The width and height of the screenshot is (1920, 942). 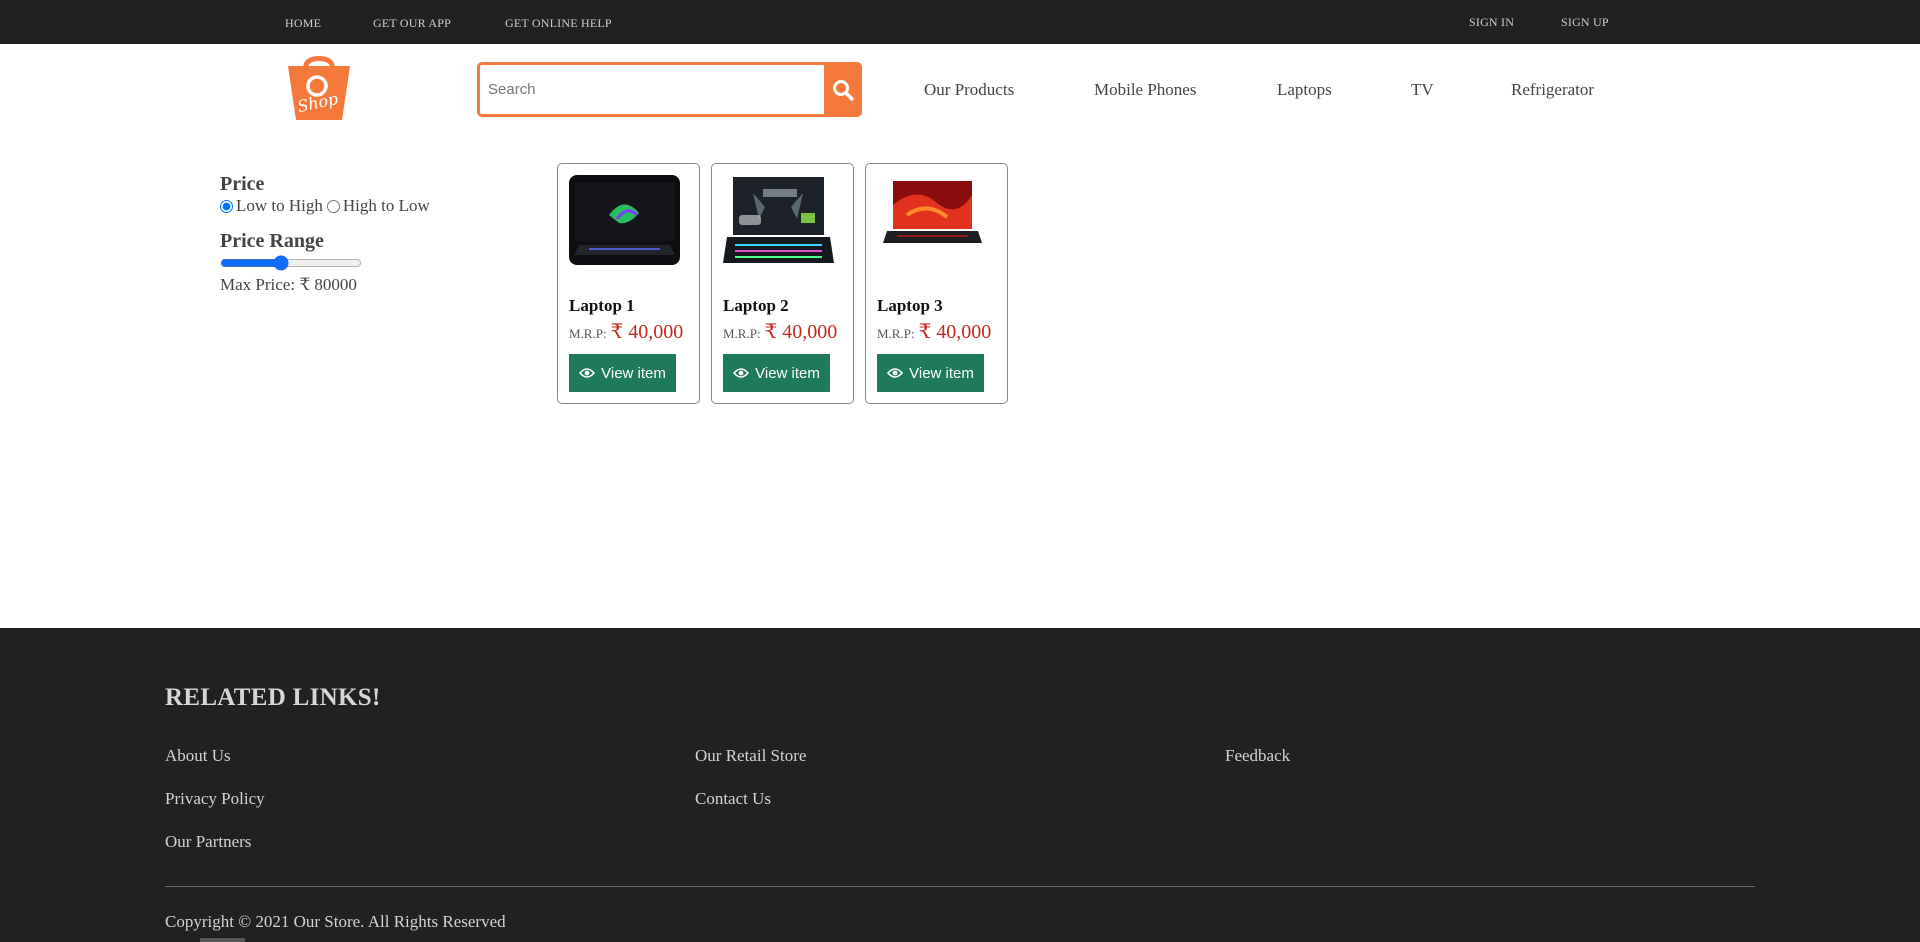 What do you see at coordinates (910, 306) in the screenshot?
I see `product-name: Laptop 3` at bounding box center [910, 306].